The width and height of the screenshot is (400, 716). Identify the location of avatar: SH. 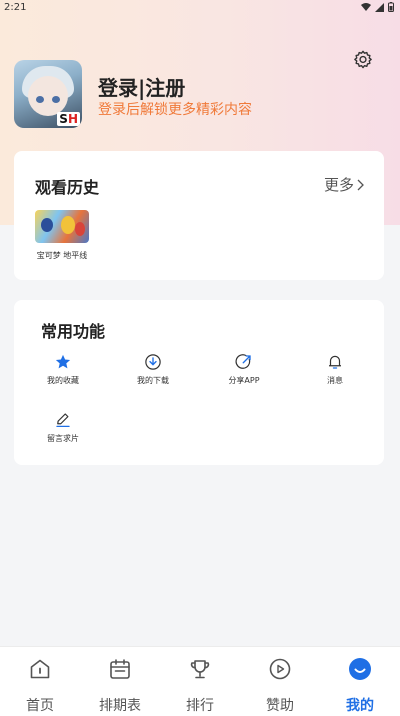
(48, 94).